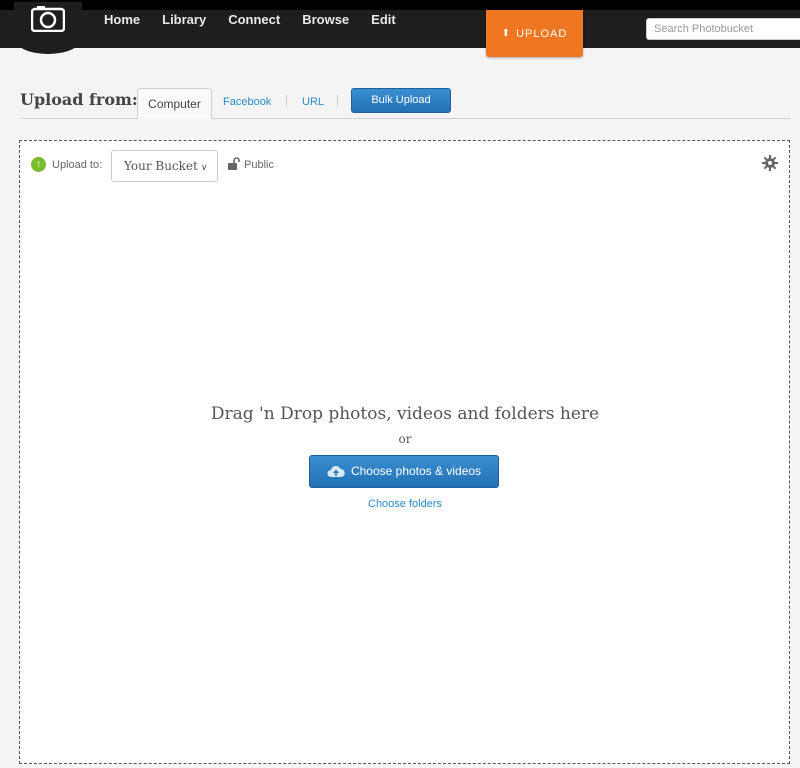  What do you see at coordinates (405, 118) in the screenshot?
I see `tabs-divider` at bounding box center [405, 118].